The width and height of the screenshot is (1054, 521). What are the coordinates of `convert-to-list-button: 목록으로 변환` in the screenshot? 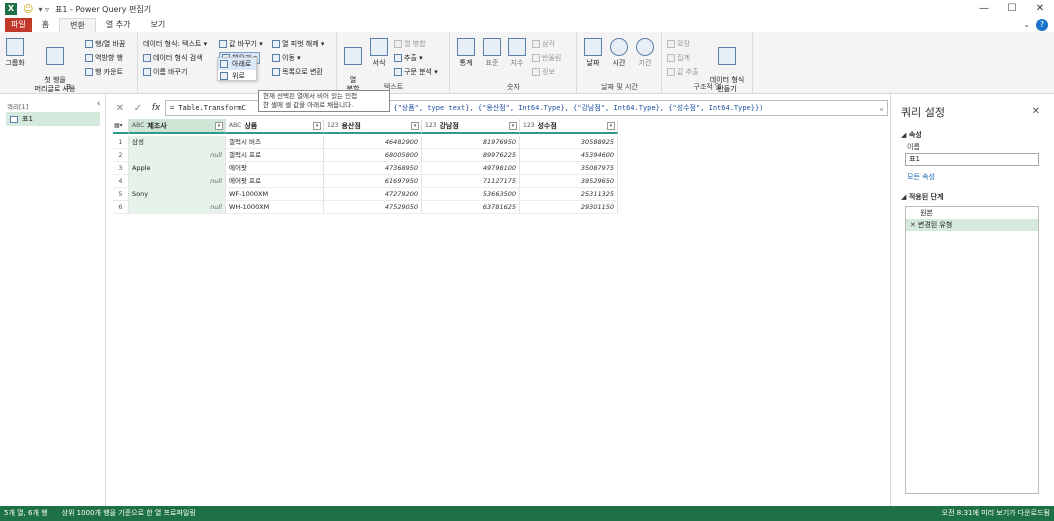 It's located at (297, 72).